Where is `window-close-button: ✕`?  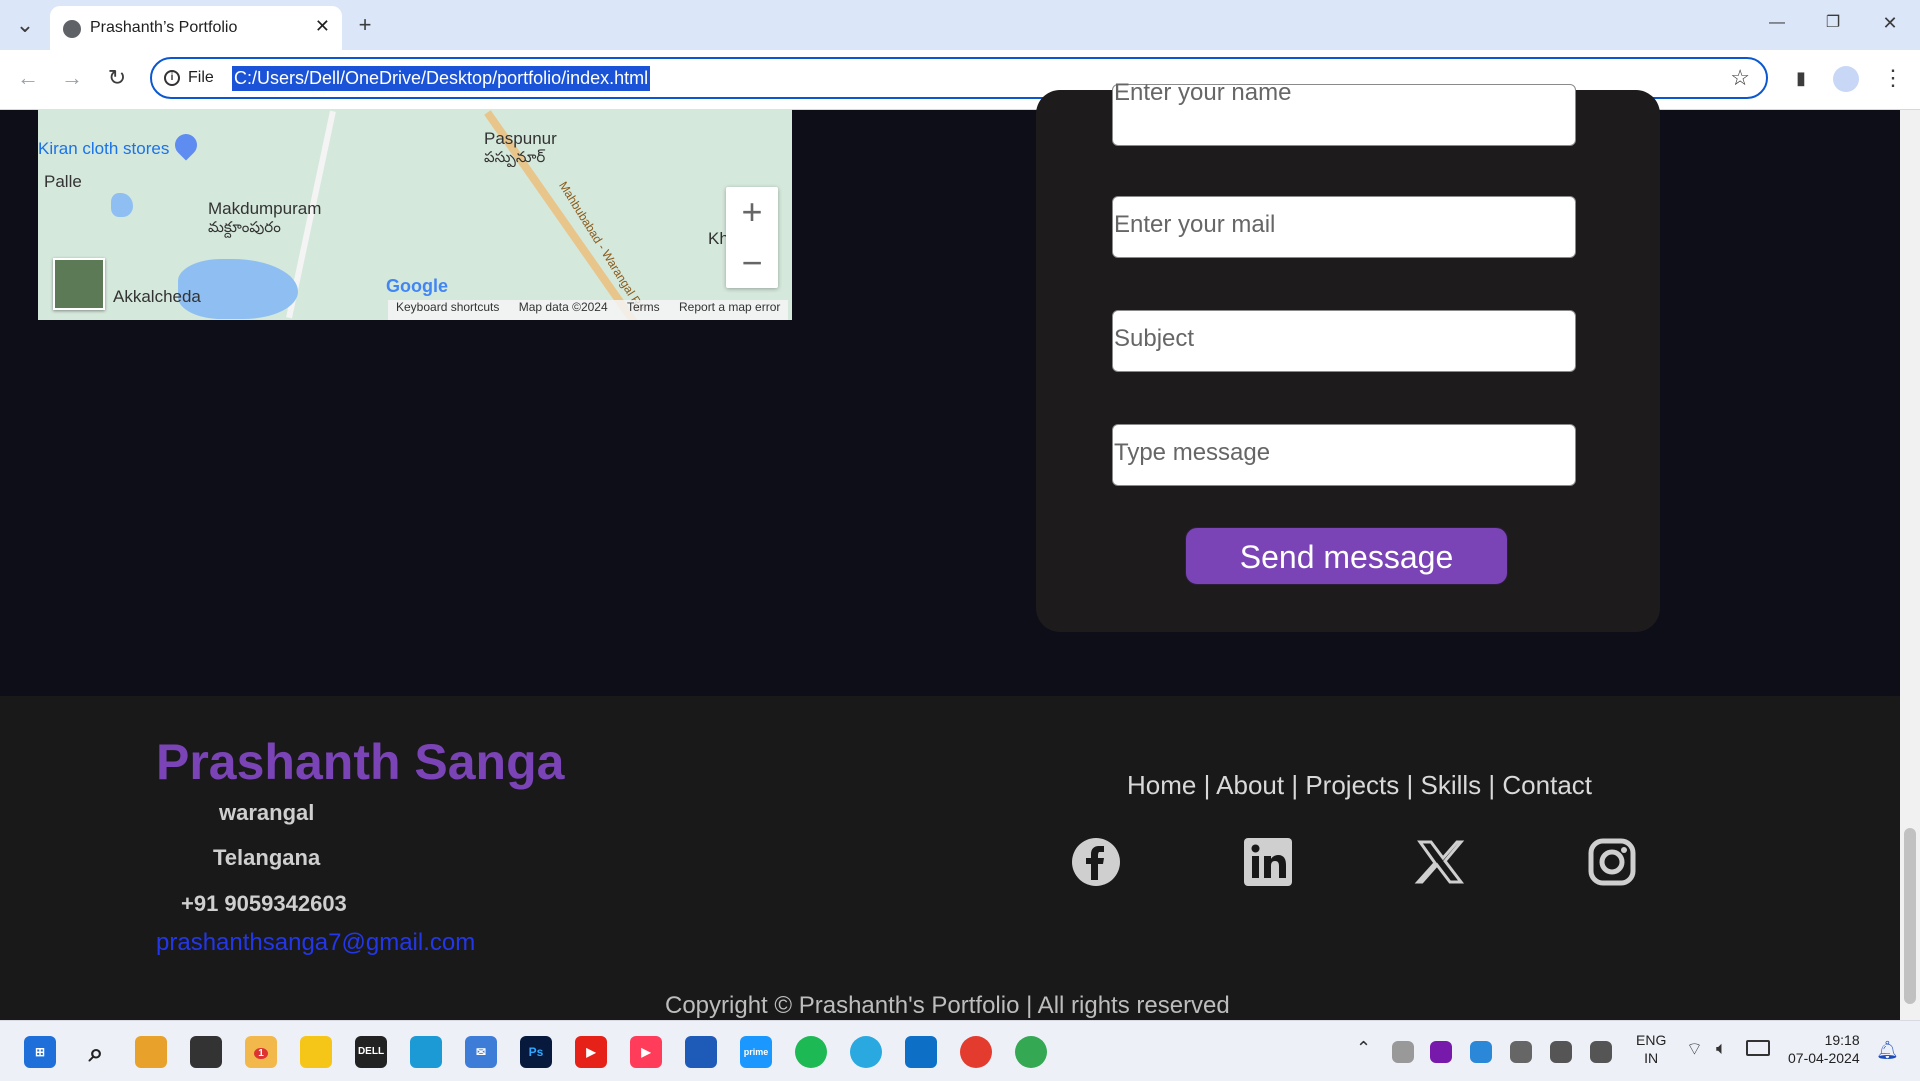
window-close-button: ✕ is located at coordinates (1890, 23).